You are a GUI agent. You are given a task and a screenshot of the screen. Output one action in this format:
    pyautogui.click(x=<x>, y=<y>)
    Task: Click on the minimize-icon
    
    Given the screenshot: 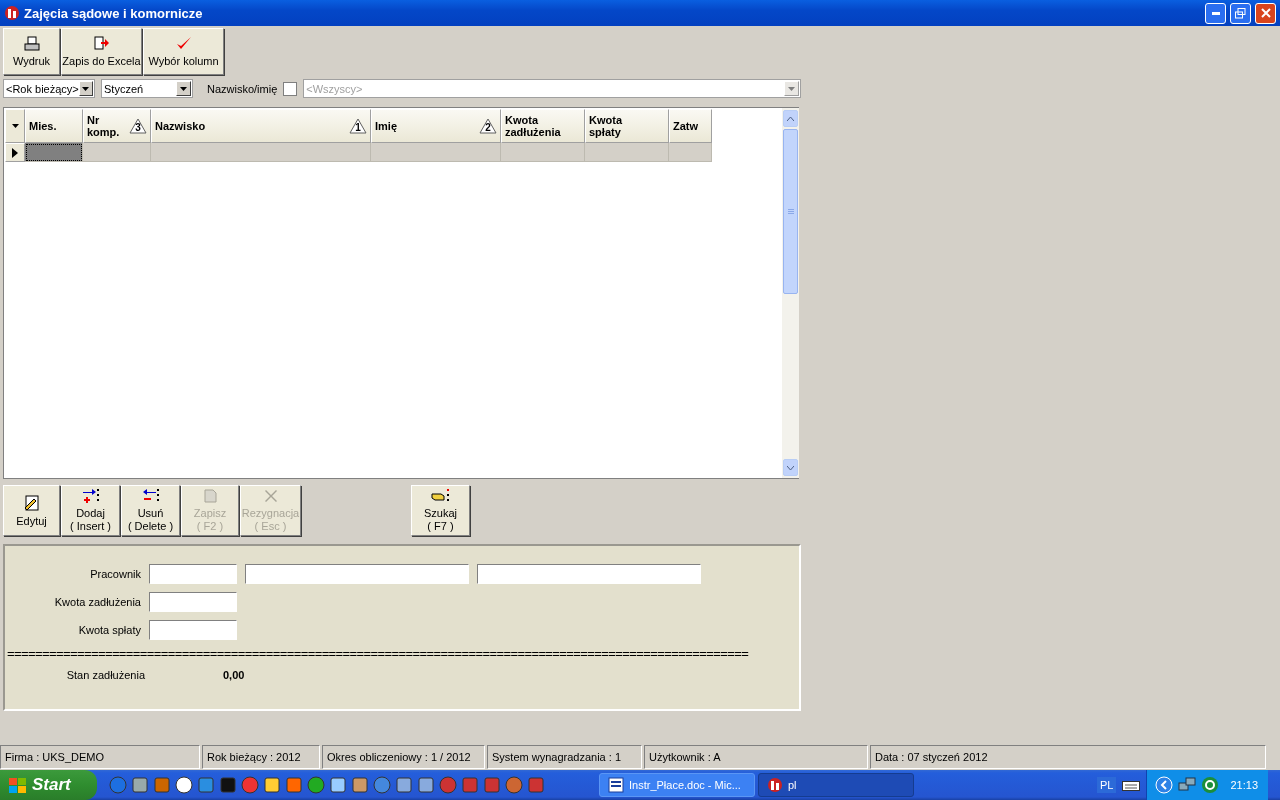 What is the action you would take?
    pyautogui.click(x=1215, y=13)
    